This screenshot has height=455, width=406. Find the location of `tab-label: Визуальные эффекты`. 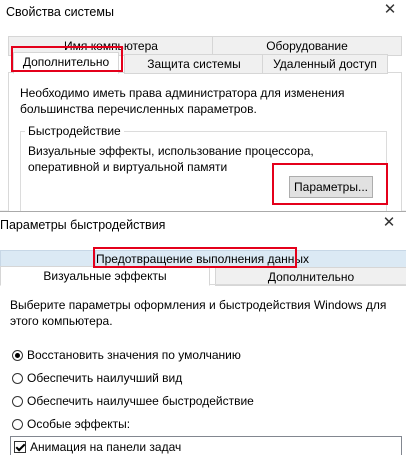

tab-label: Визуальные эффекты is located at coordinates (105, 276).